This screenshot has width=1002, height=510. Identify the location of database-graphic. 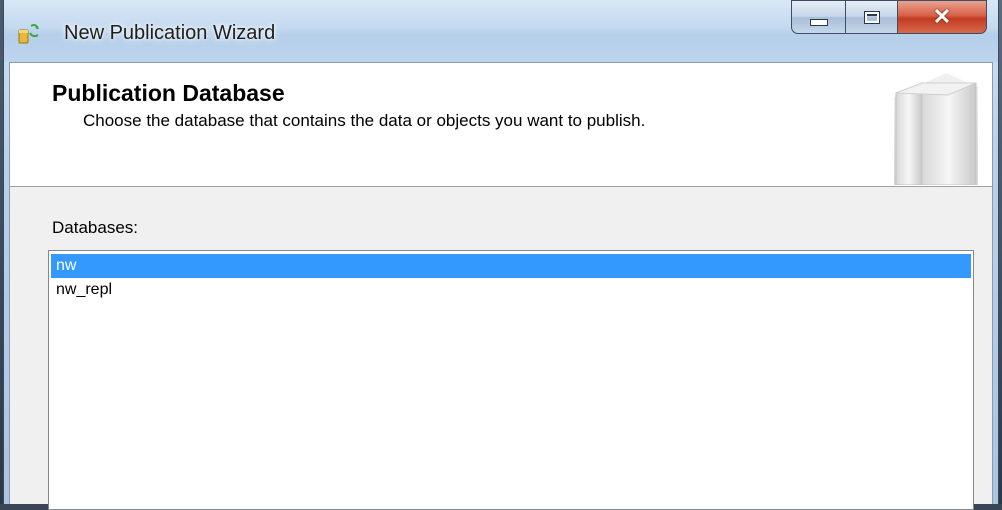
(936, 129).